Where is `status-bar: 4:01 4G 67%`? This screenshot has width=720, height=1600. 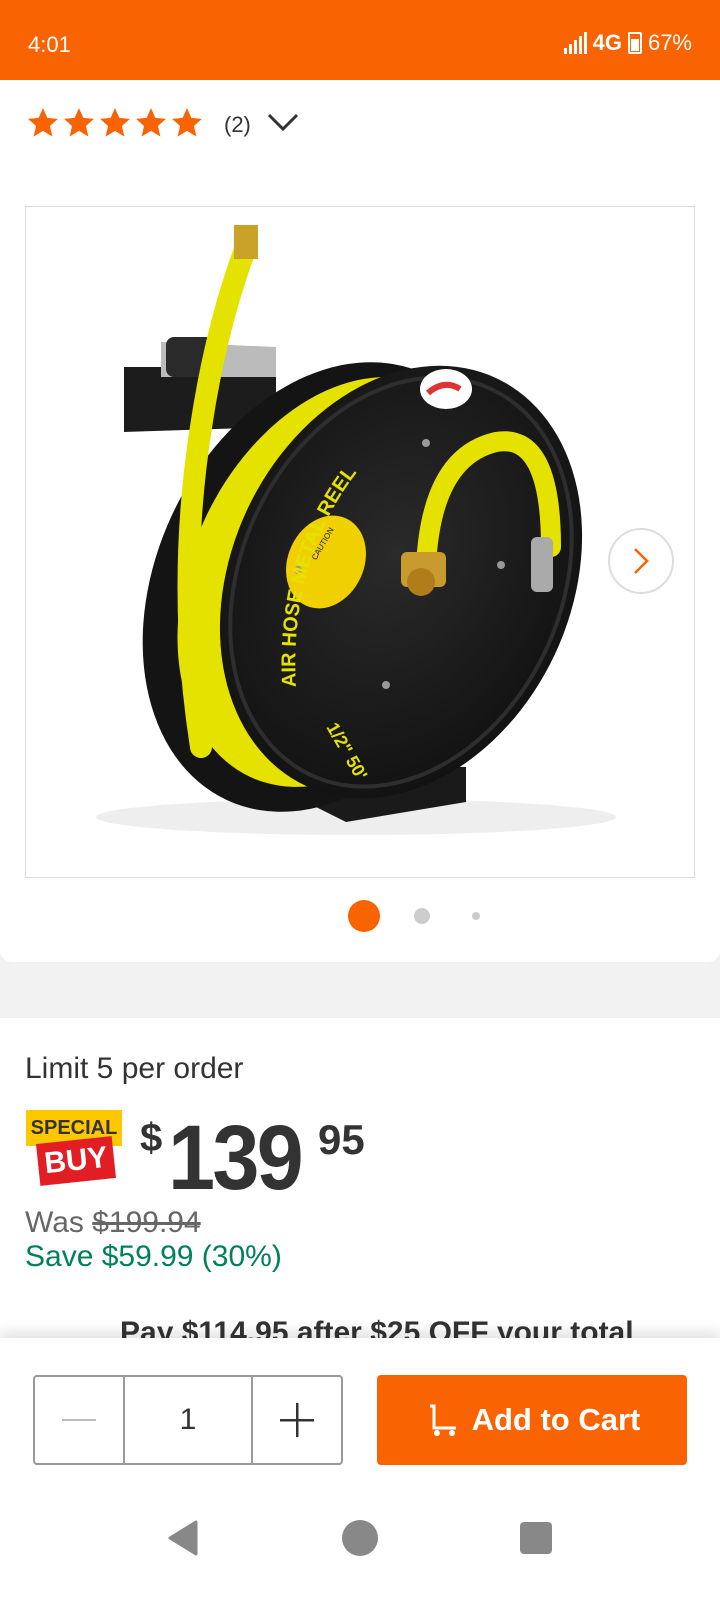
status-bar: 4:01 4G 67% is located at coordinates (360, 40).